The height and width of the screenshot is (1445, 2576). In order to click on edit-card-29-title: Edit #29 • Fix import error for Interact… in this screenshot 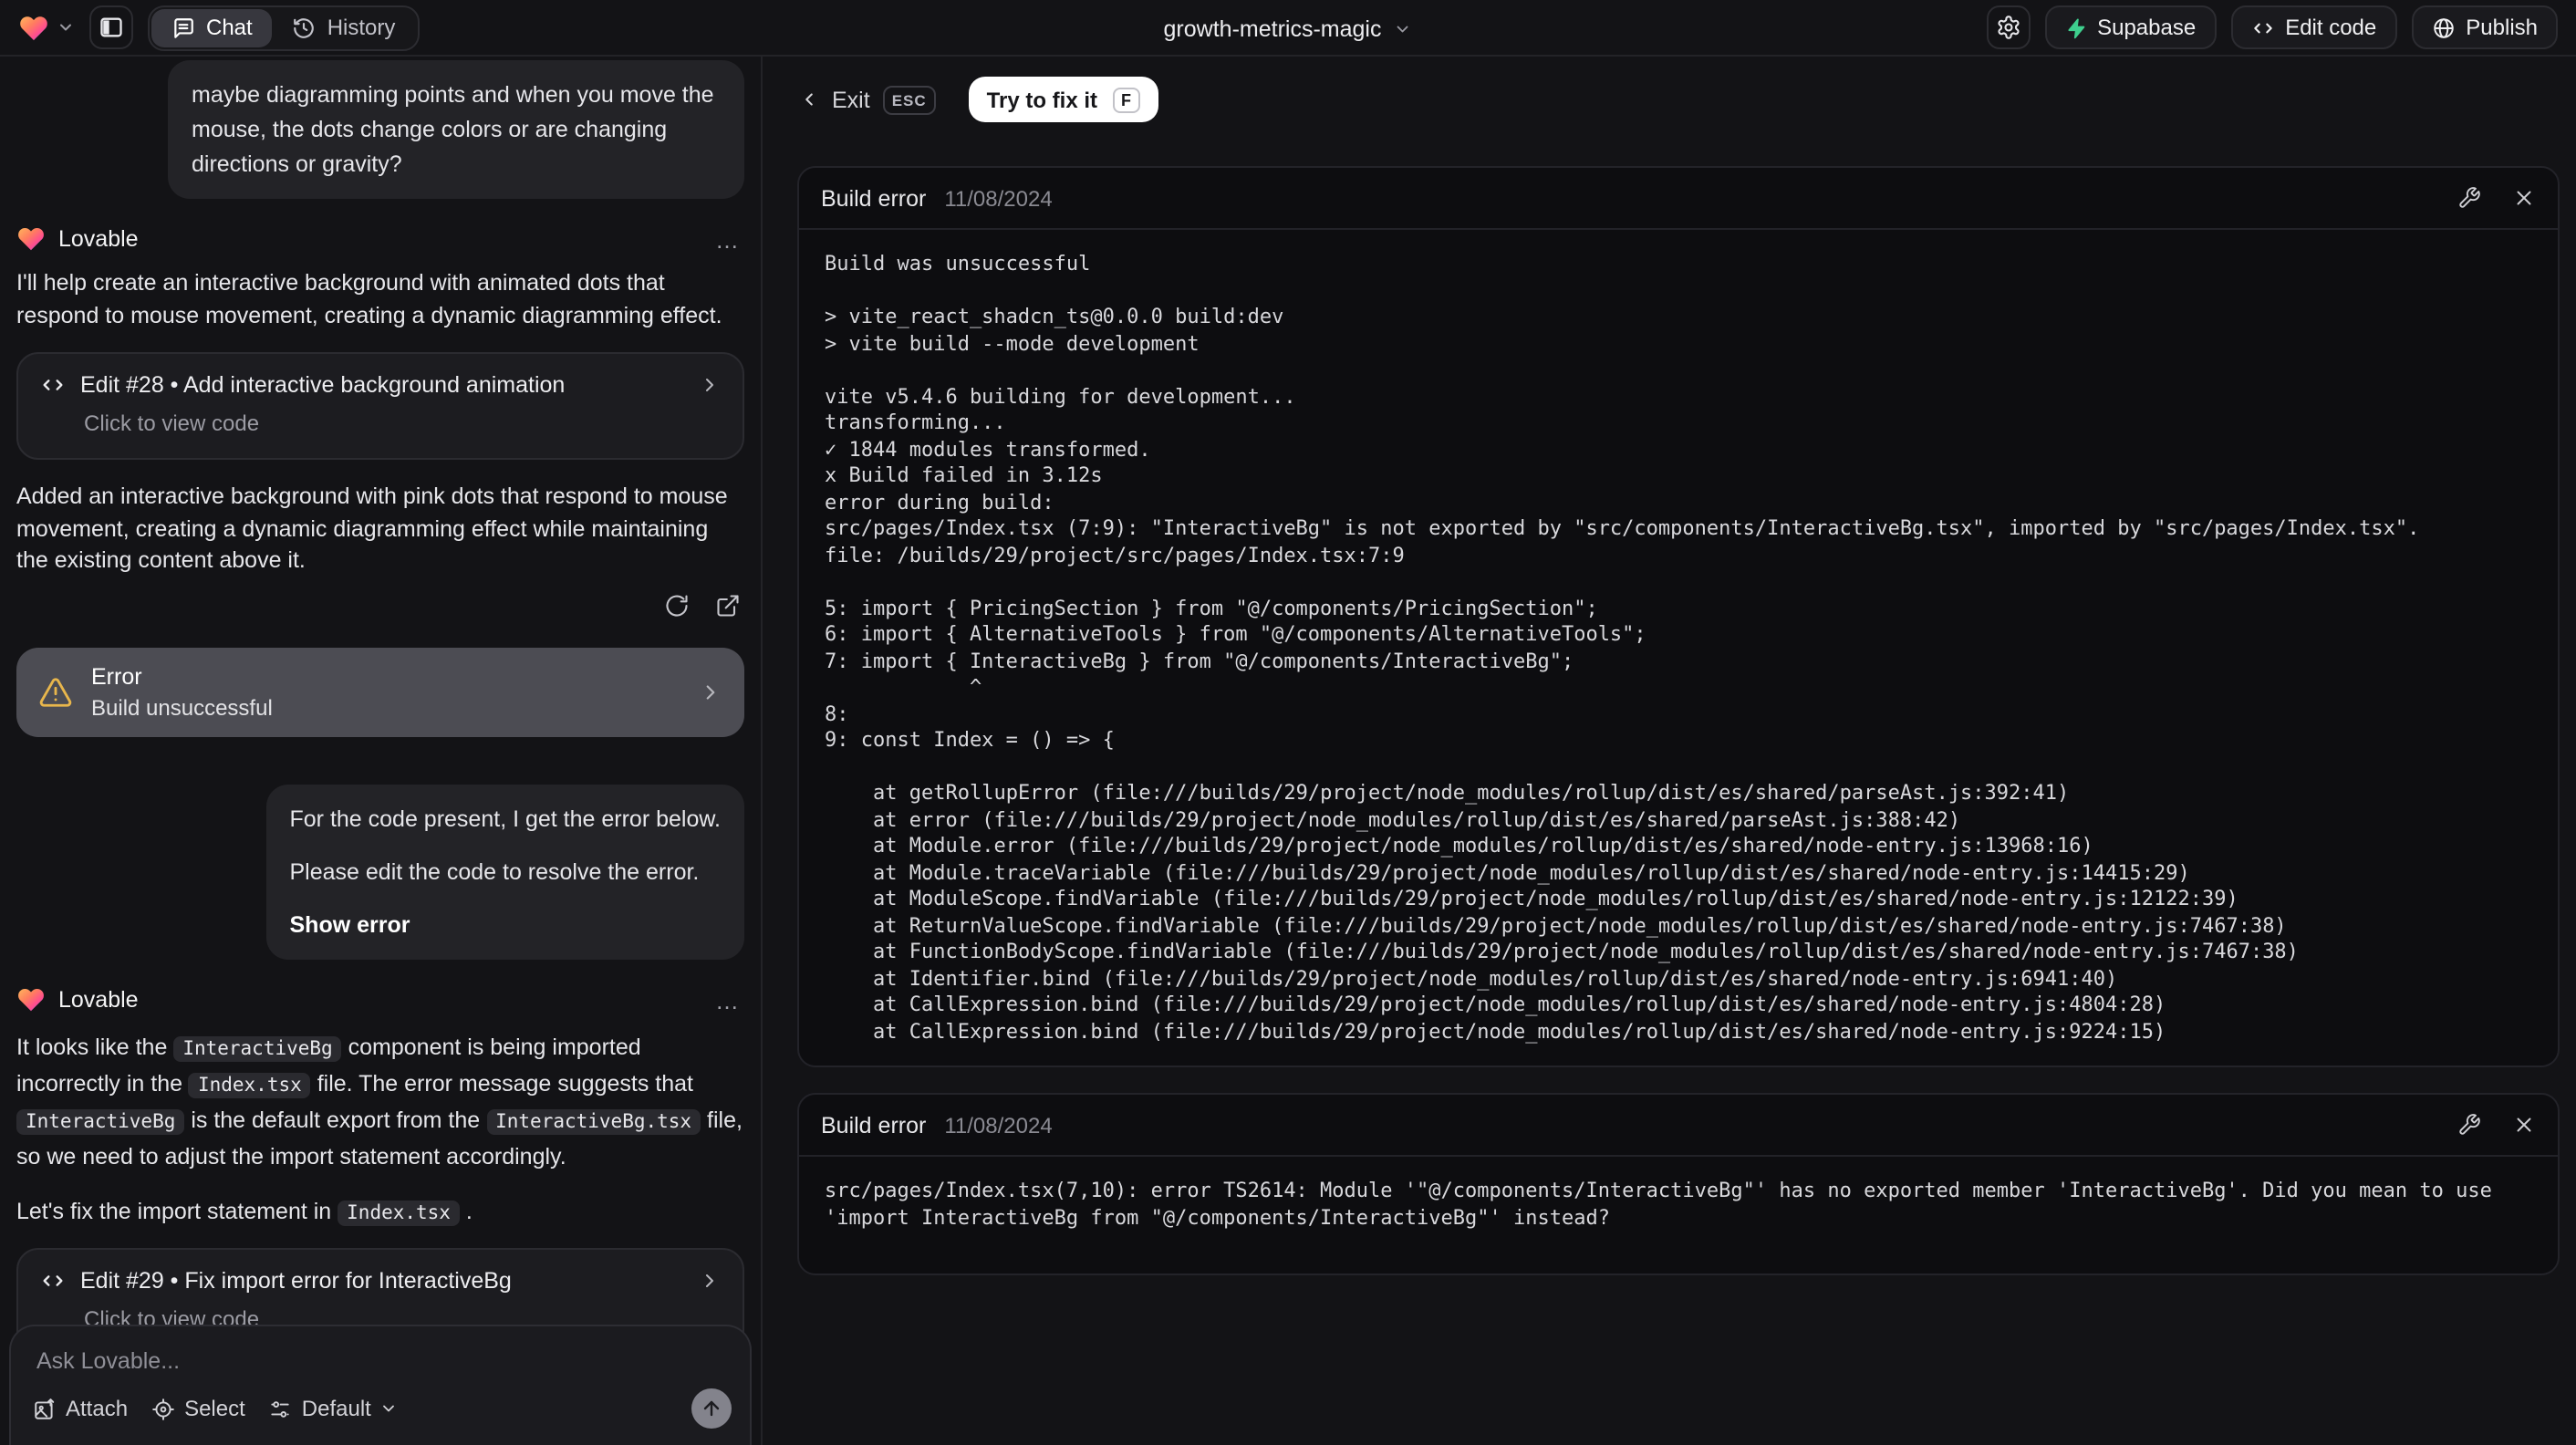, I will do `click(296, 1281)`.